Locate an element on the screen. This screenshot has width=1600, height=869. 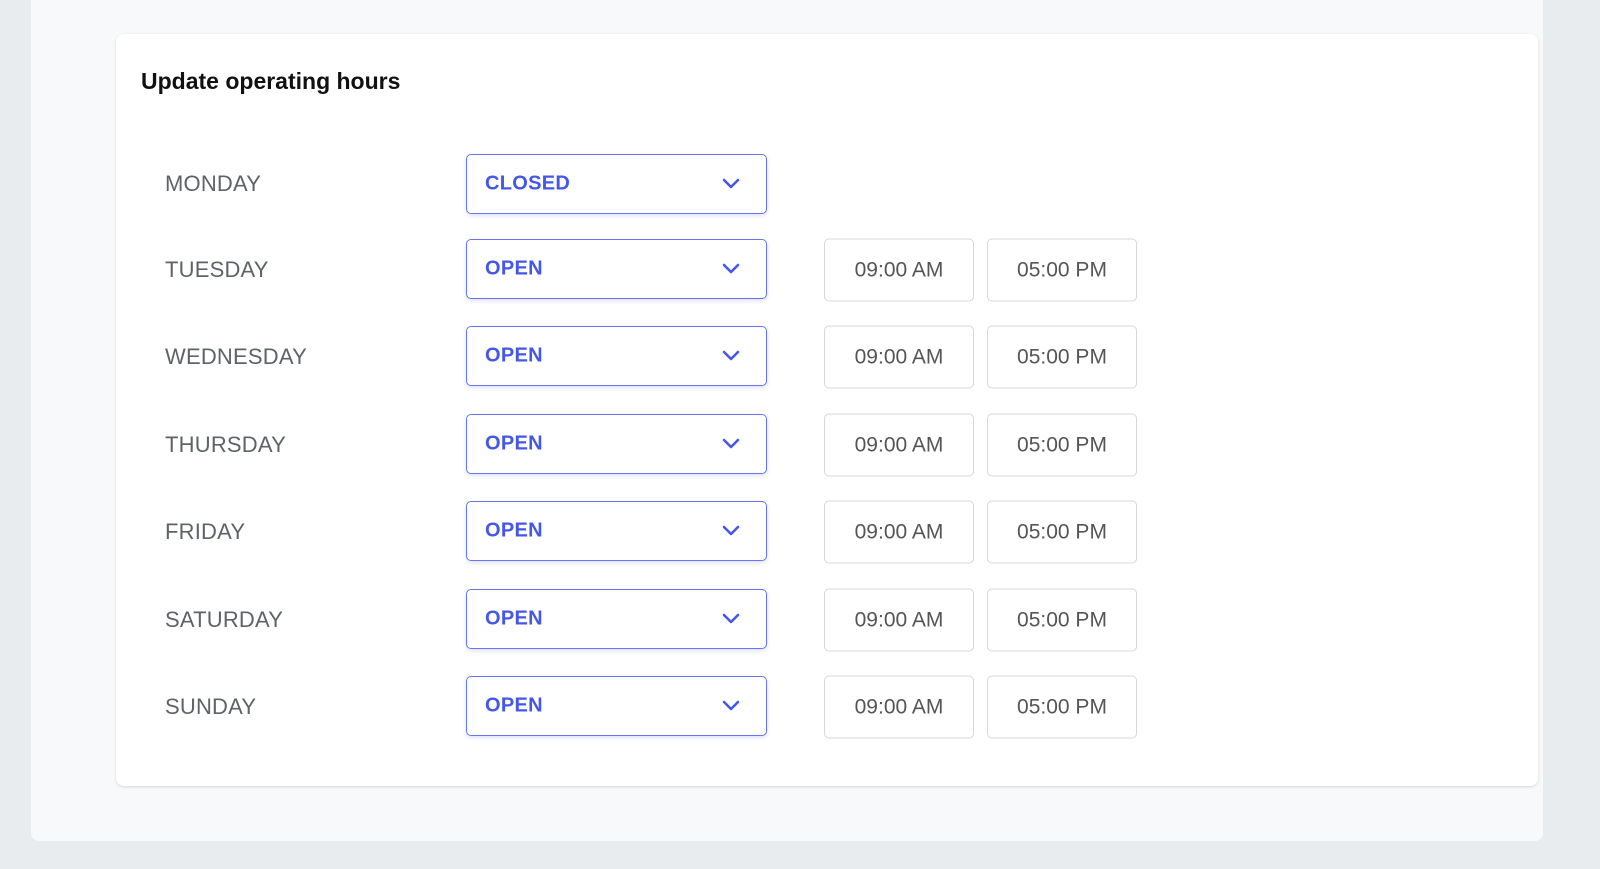
card-title: Update operating hours is located at coordinates (271, 81).